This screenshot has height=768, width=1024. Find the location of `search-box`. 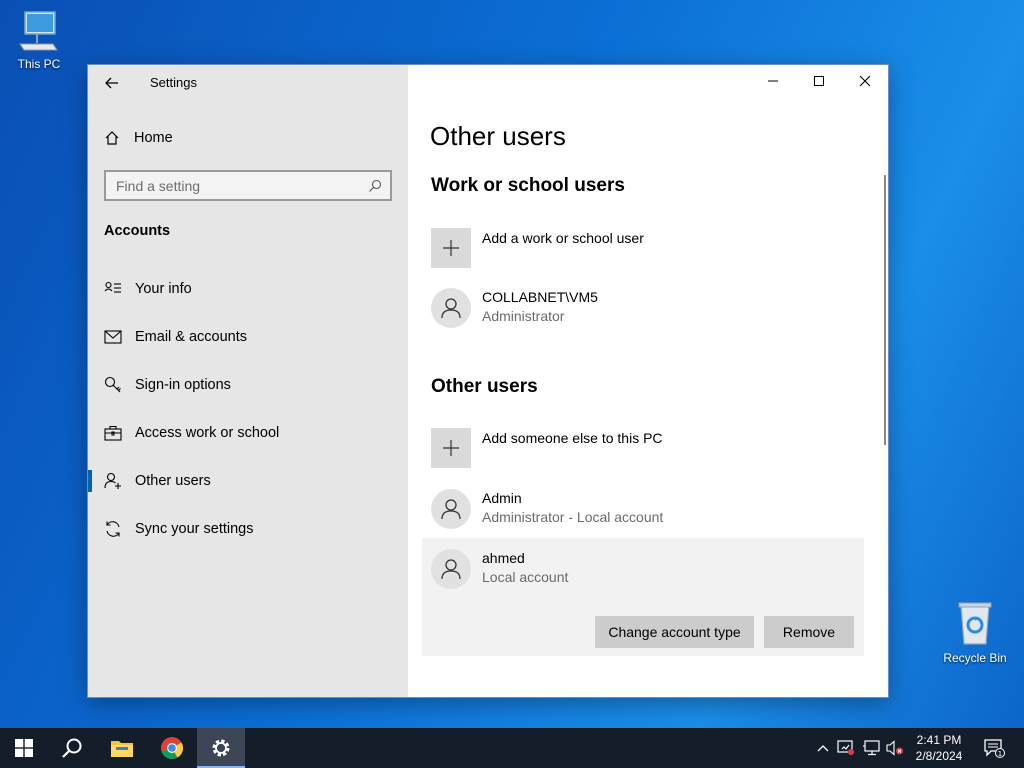

search-box is located at coordinates (248, 185).